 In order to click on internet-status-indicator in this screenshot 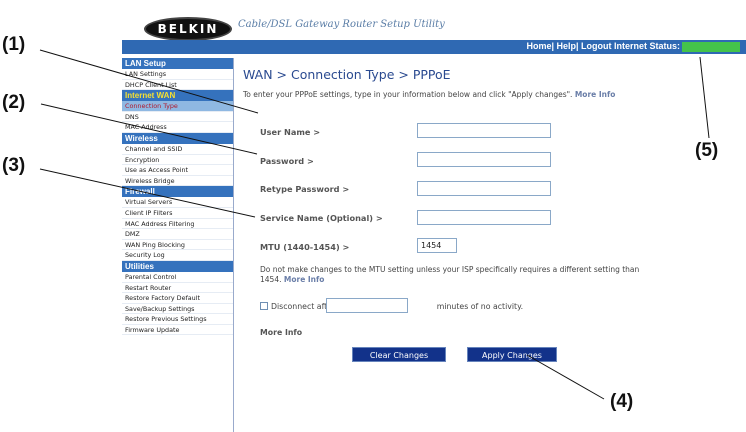, I will do `click(711, 47)`.